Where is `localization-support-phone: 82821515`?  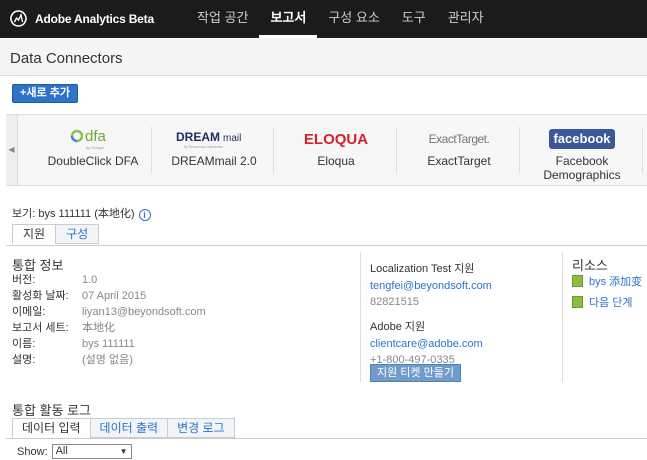 localization-support-phone: 82821515 is located at coordinates (394, 302).